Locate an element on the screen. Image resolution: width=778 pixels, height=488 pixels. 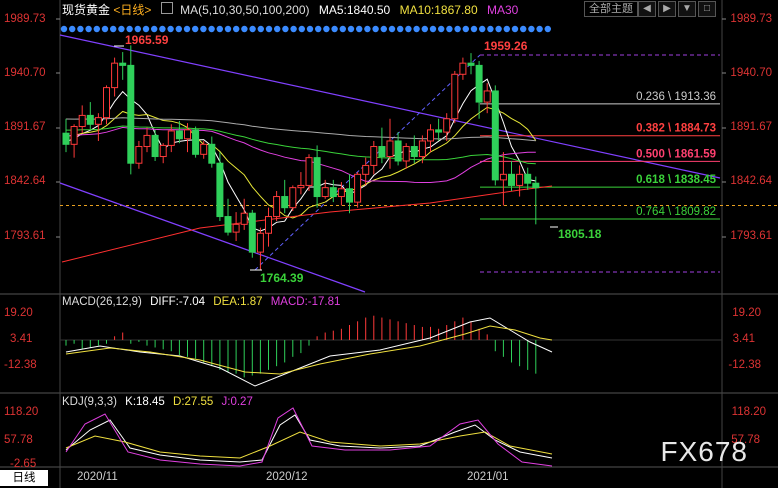
x-label-1: 2020/12 is located at coordinates (287, 477).